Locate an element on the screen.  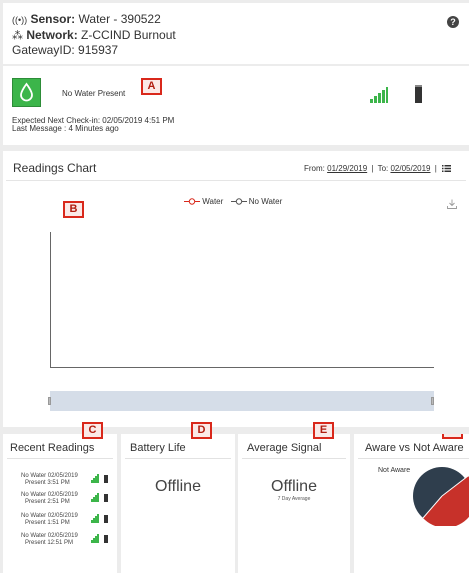
gateway-line: GatewayID: 915937 is located at coordinates (65, 50).